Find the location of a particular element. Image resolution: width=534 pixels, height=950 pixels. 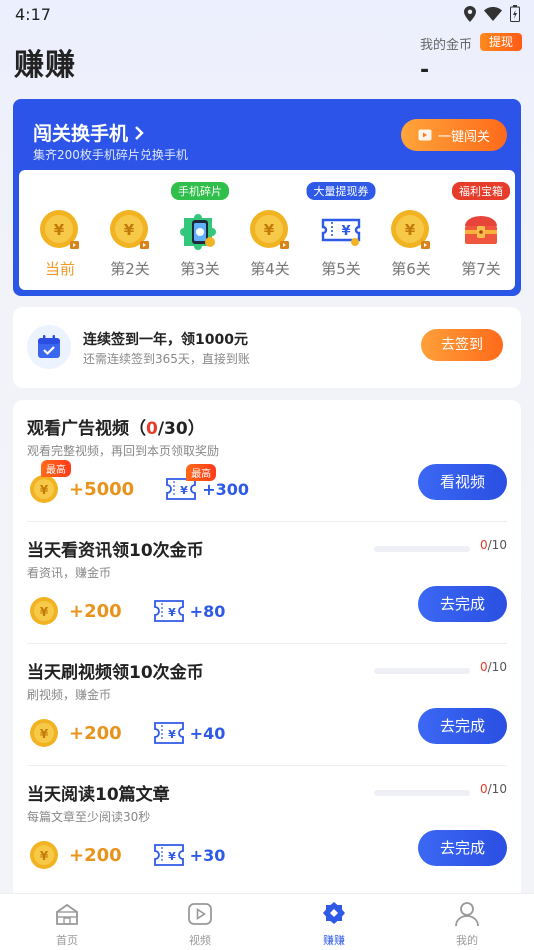

ticket-reward-icon-wrap: 最高 ¥ is located at coordinates (191, 482).